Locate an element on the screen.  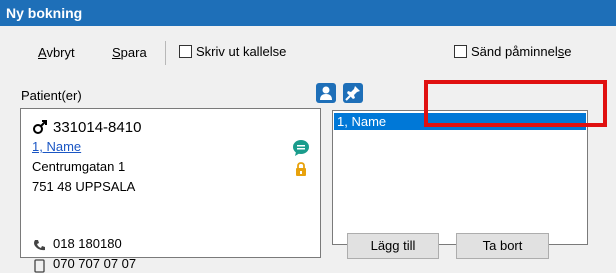
send-reminder-label: Sänd påminnelse is located at coordinates (521, 51).